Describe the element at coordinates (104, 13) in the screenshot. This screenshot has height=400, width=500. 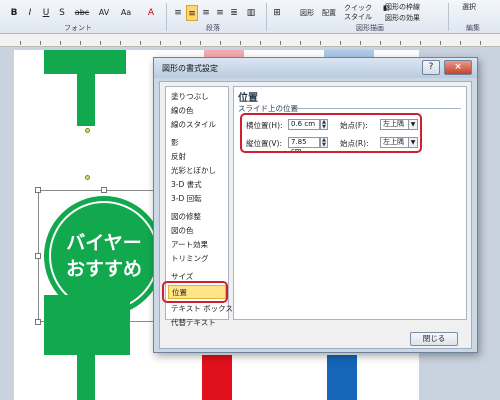
I see `char-spacing-button: AV` at that location.